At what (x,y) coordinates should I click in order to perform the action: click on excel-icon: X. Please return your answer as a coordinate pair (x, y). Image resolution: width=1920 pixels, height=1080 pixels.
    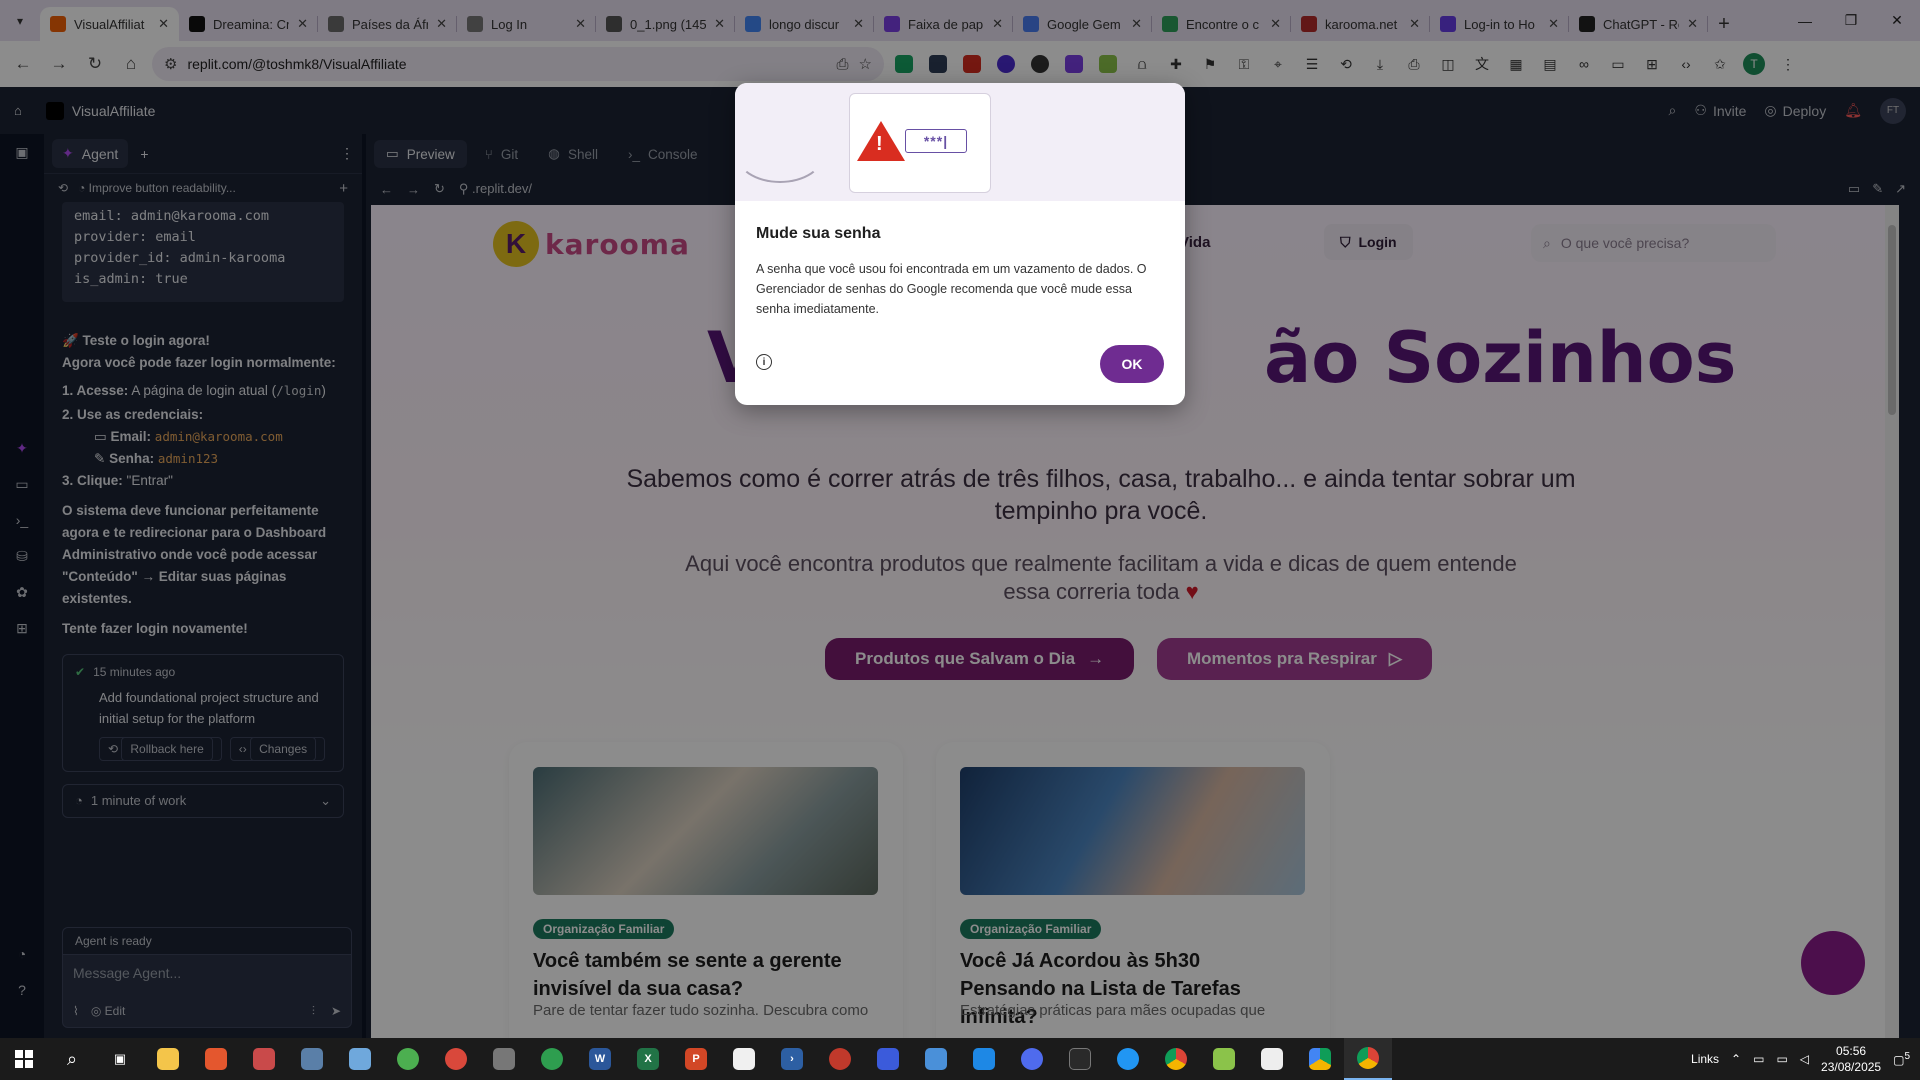
    Looking at the image, I should click on (648, 1059).